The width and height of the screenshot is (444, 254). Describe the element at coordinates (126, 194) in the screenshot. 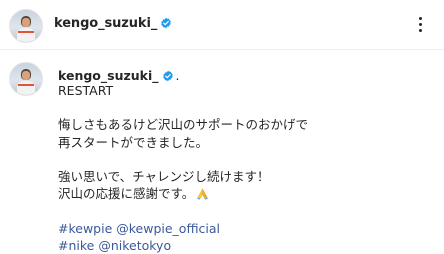

I see `caption-line: 沢山の応援に感謝です。` at that location.